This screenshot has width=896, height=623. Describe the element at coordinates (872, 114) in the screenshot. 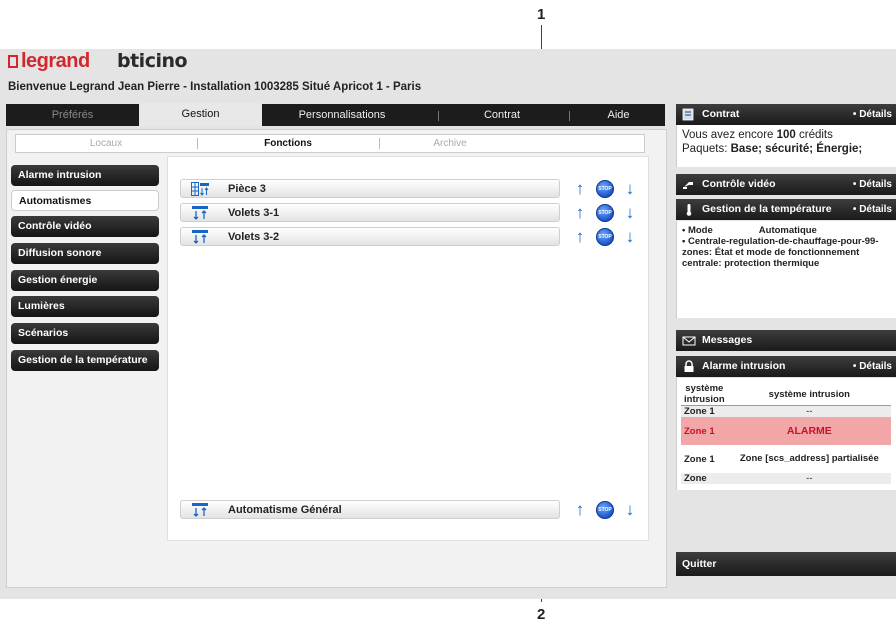

I see `contrat-details-link: • Détails` at that location.